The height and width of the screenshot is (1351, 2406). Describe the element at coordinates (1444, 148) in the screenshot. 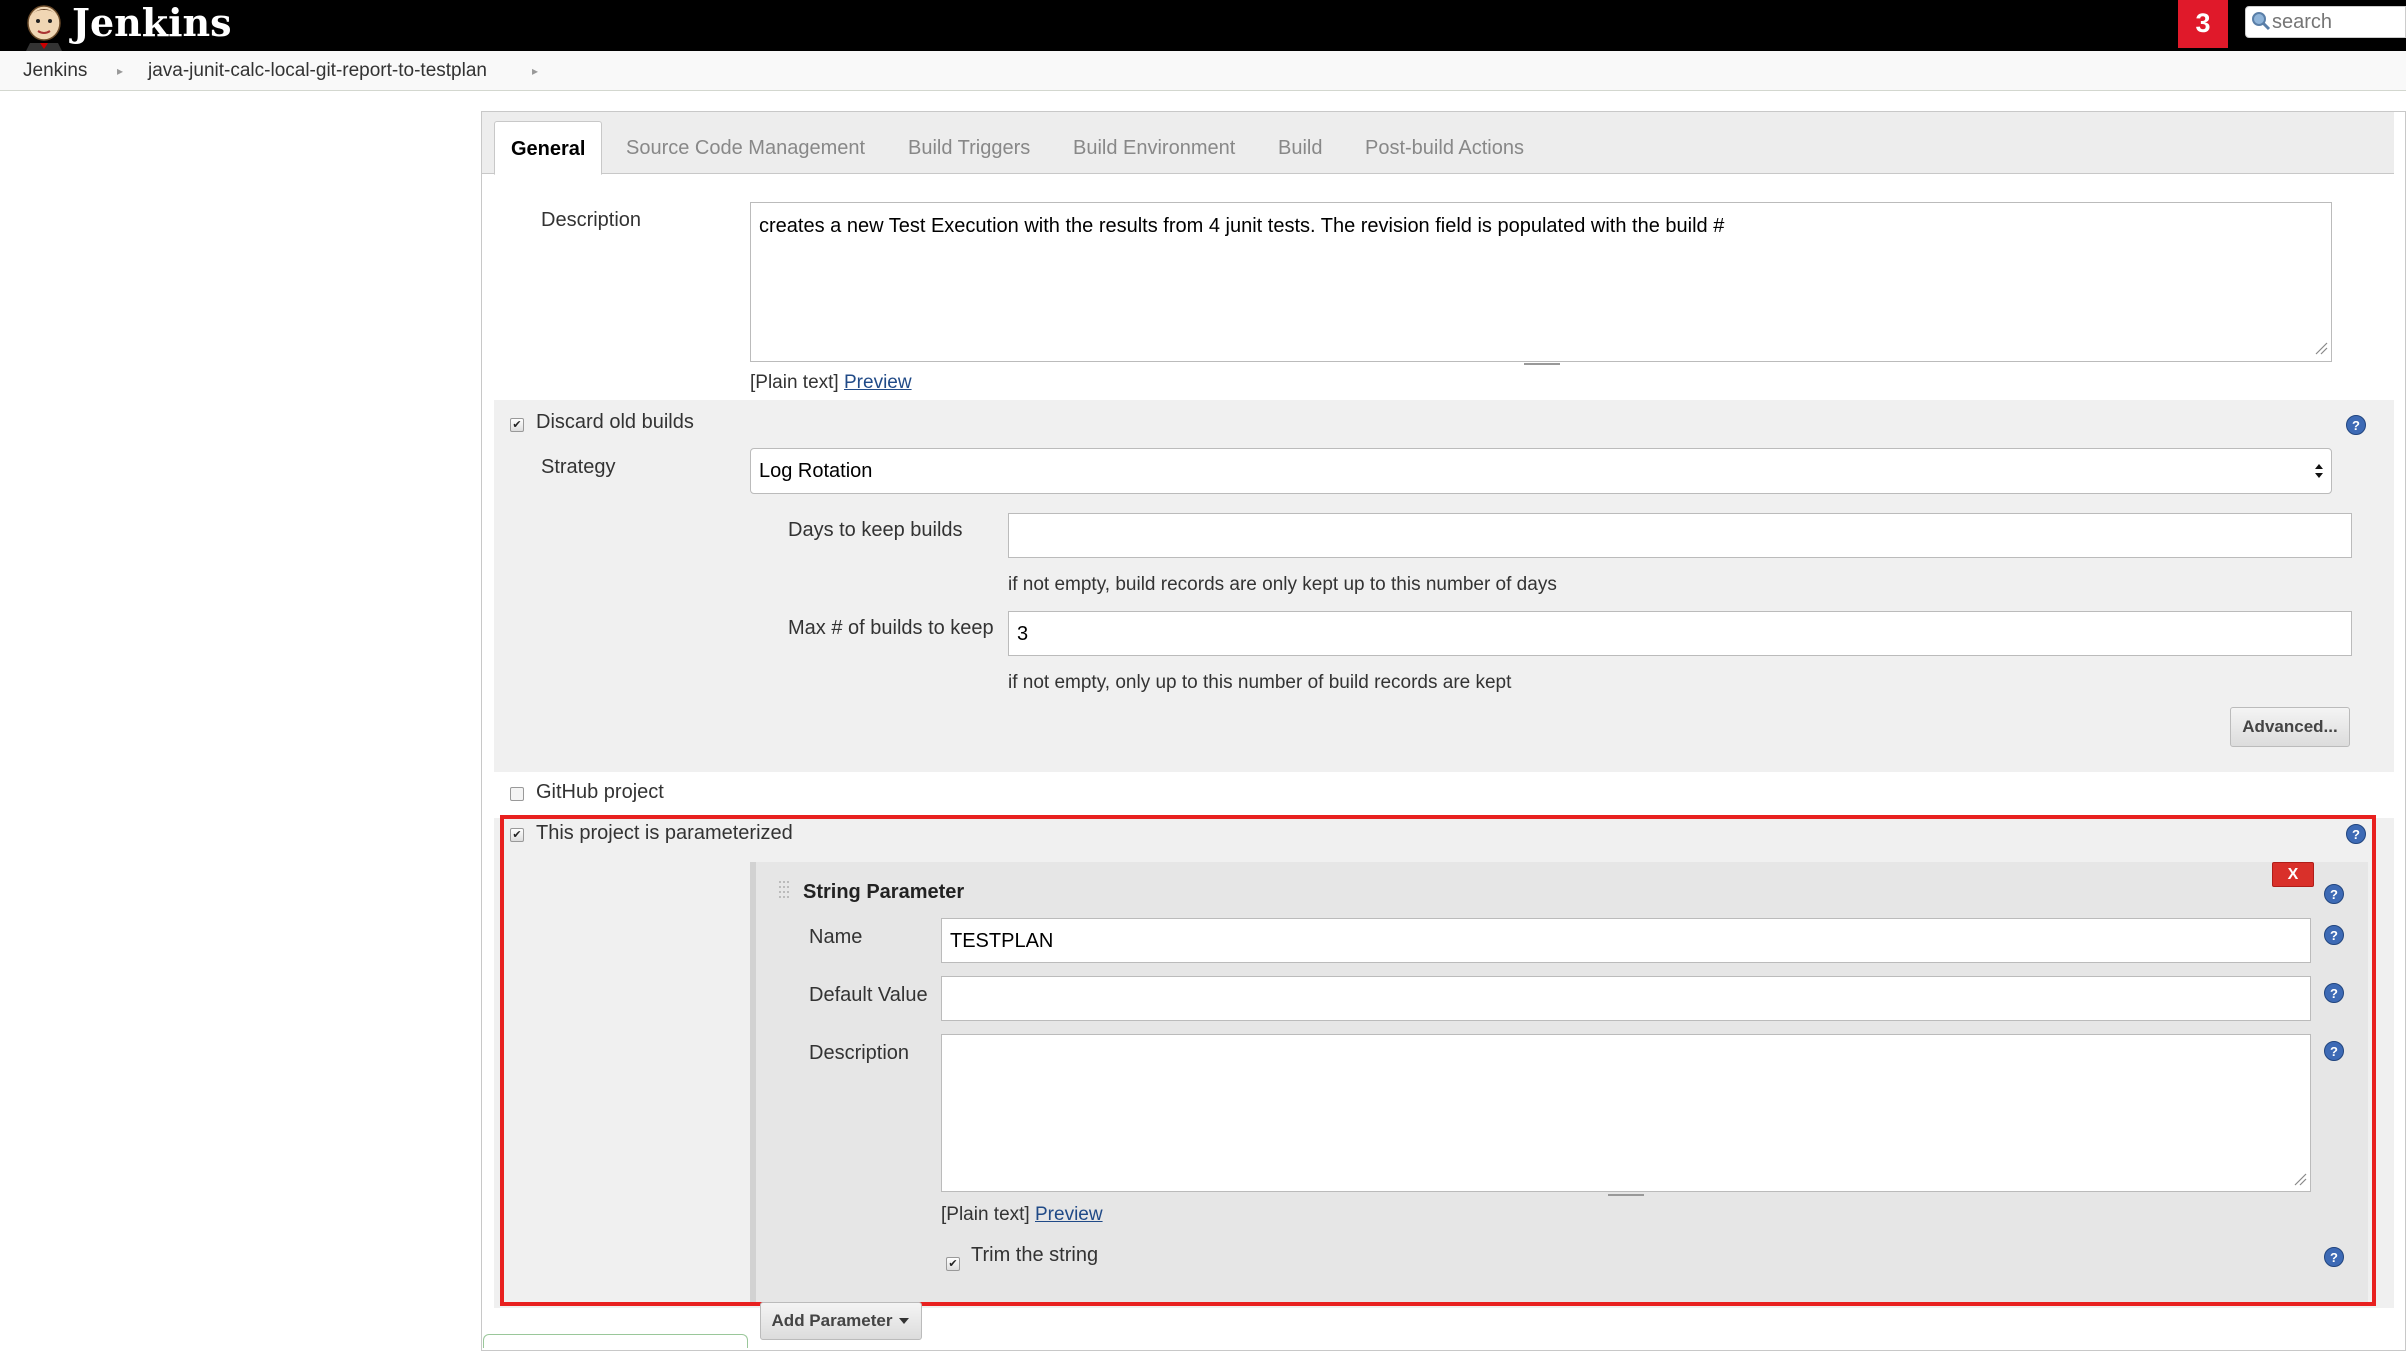

I see `tab-post-build-actions: Post-build Actions` at that location.